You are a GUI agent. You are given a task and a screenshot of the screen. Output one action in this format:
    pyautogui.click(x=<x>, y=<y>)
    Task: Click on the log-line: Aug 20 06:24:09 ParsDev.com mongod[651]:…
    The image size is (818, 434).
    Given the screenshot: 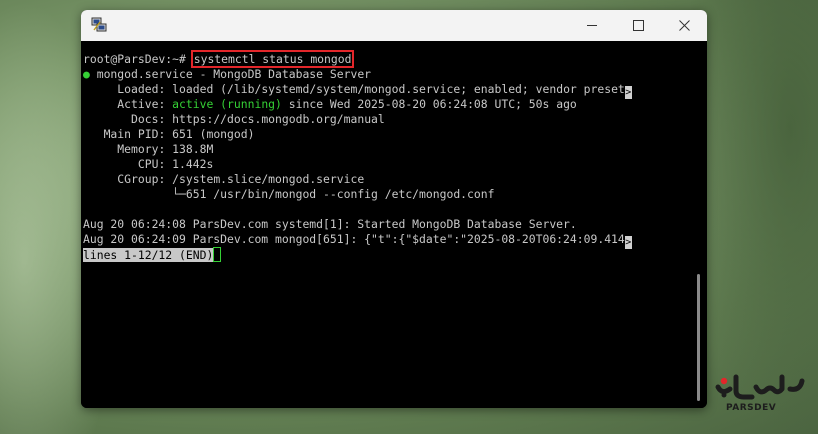 What is the action you would take?
    pyautogui.click(x=357, y=240)
    